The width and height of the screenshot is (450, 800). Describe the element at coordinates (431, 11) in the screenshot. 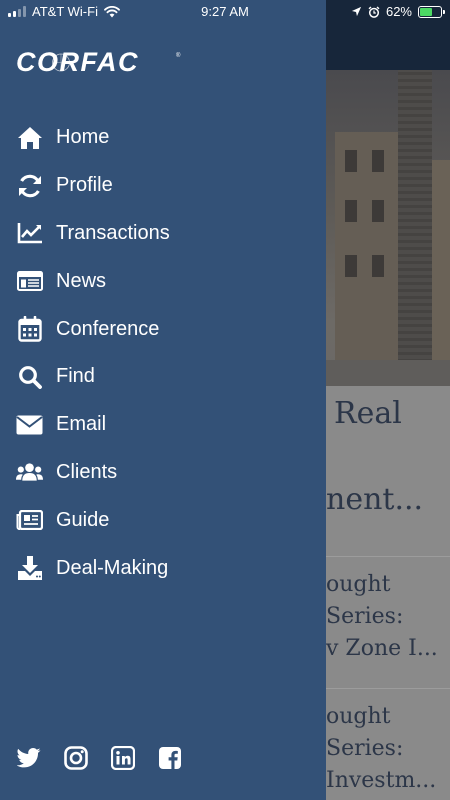

I see `battery-icon` at that location.